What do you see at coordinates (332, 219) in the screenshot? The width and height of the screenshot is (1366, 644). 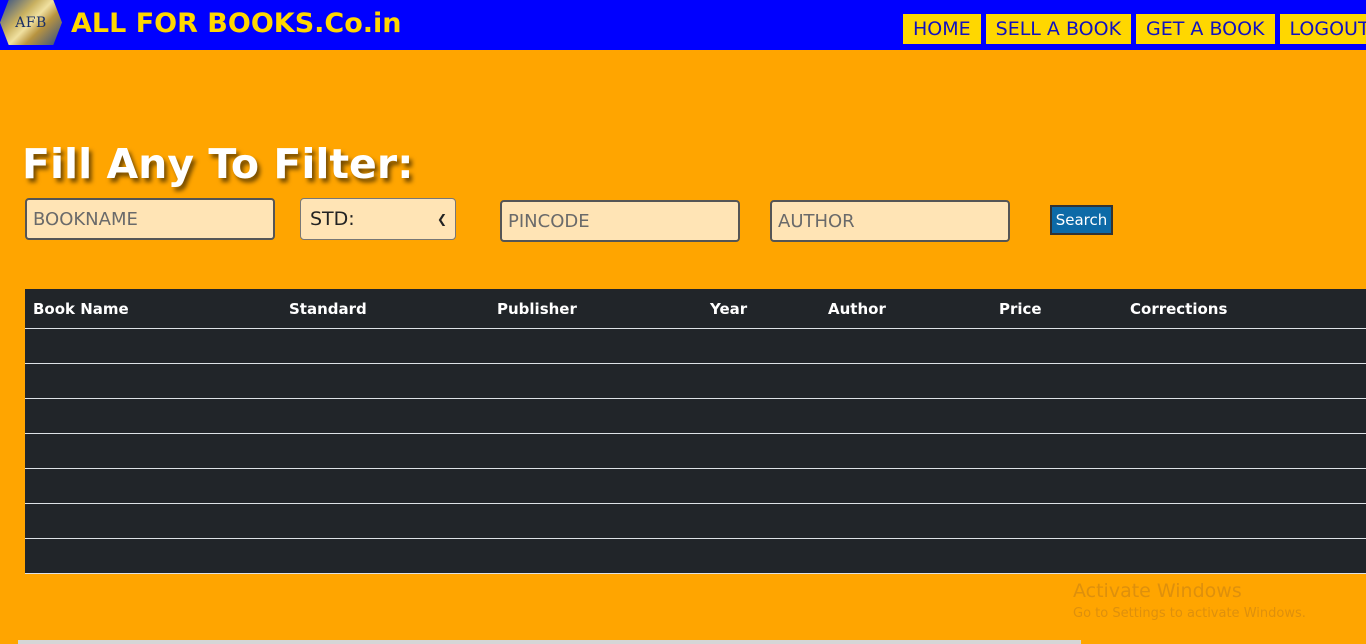 I see `std-selected-value: STD:` at bounding box center [332, 219].